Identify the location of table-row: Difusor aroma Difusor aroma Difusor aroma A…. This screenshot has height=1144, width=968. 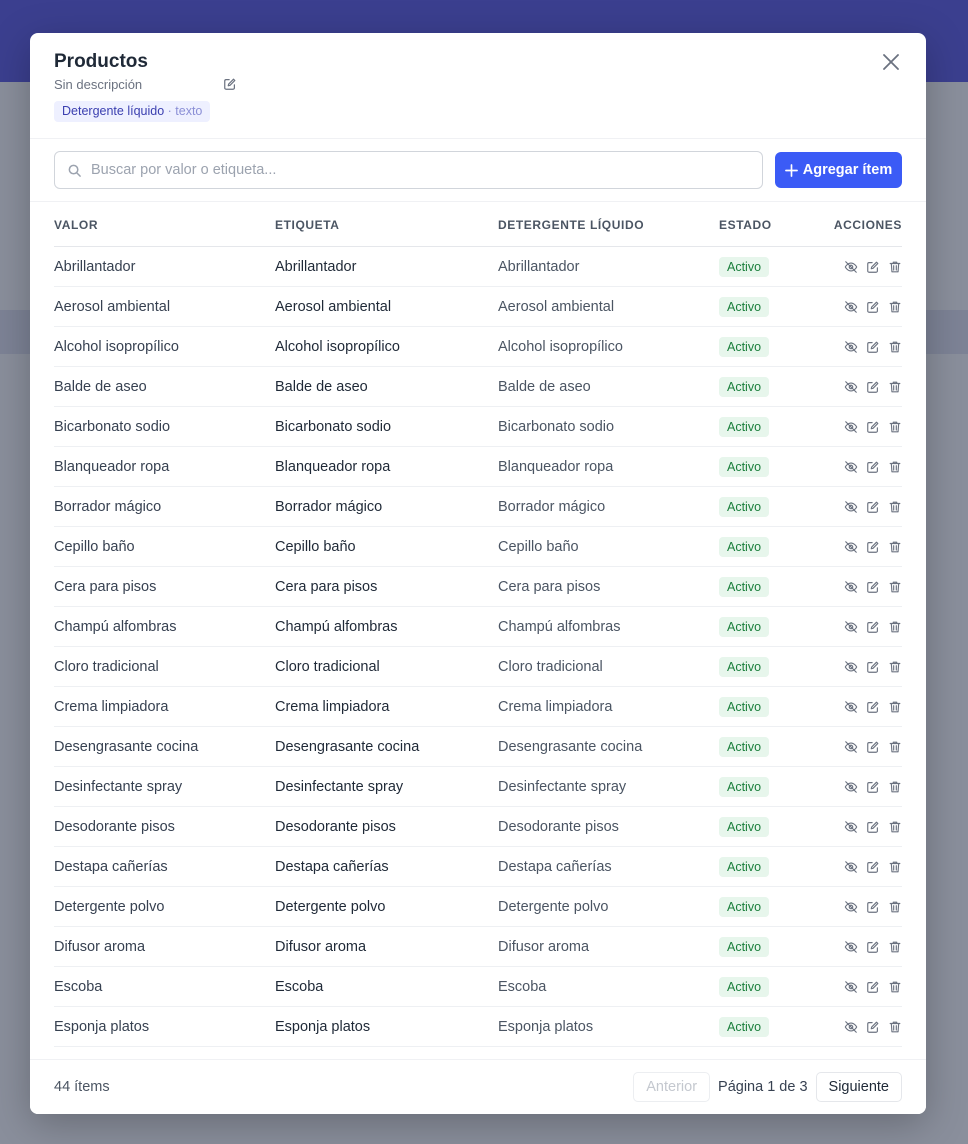
(478, 947).